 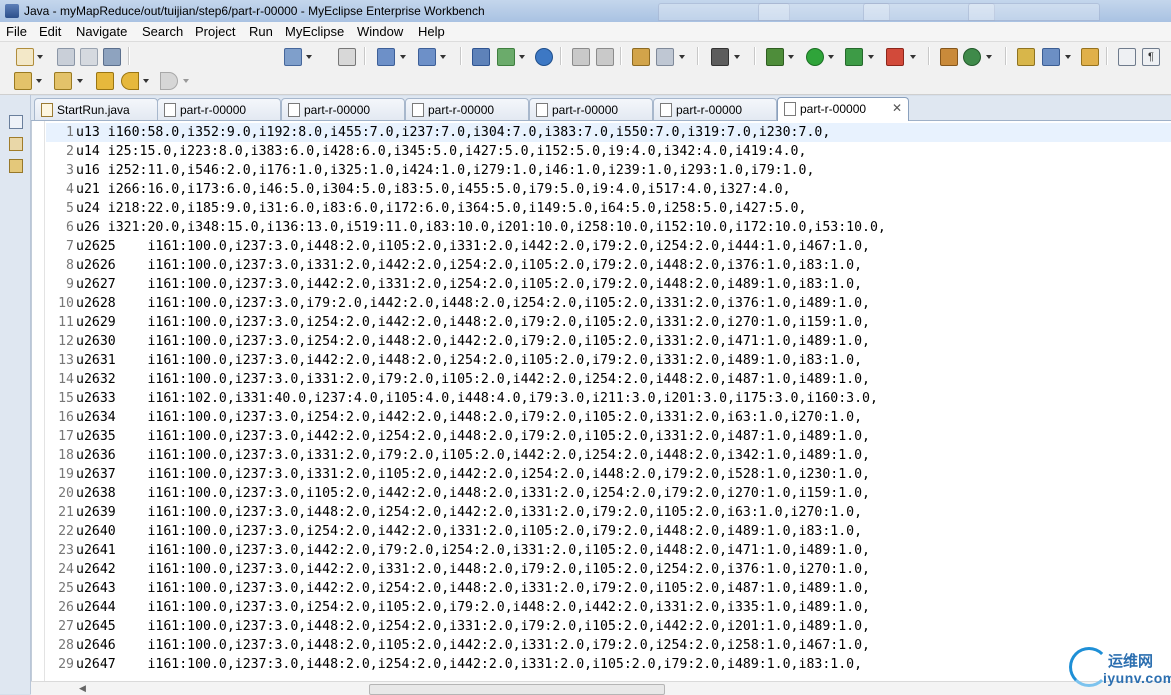 What do you see at coordinates (641, 57) in the screenshot?
I see `report-icon` at bounding box center [641, 57].